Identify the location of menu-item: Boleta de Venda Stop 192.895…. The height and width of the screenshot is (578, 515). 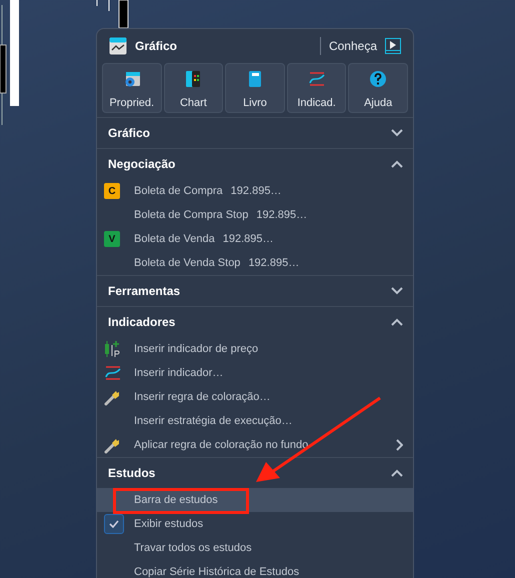
(255, 263).